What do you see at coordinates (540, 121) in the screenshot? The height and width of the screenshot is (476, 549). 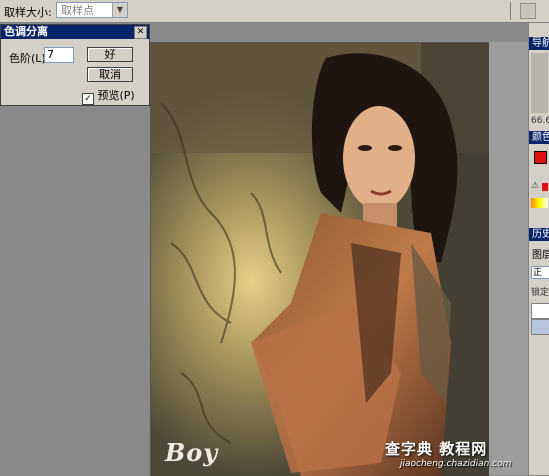 I see `zoom-readout: 66.6` at bounding box center [540, 121].